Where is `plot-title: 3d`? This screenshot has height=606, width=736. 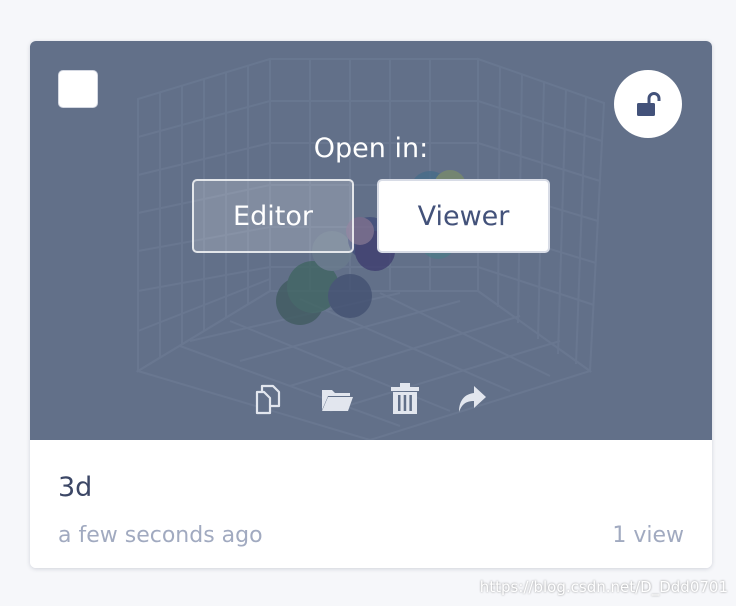 plot-title: 3d is located at coordinates (75, 487).